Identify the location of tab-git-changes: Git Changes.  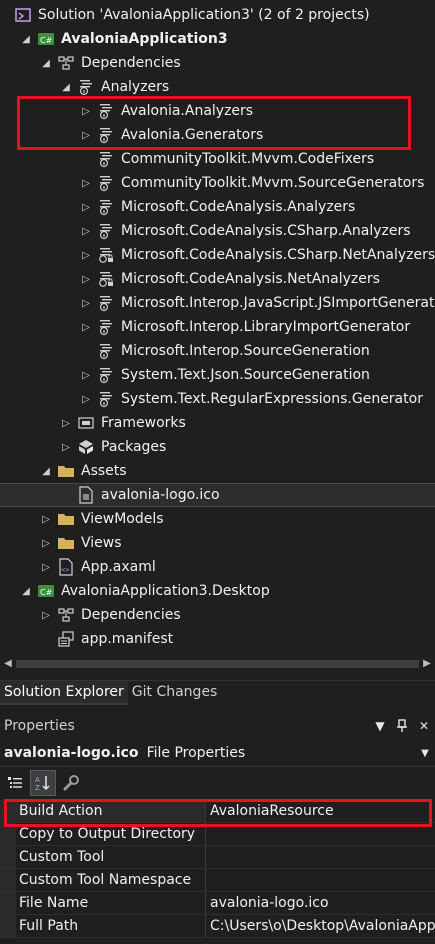
(175, 692).